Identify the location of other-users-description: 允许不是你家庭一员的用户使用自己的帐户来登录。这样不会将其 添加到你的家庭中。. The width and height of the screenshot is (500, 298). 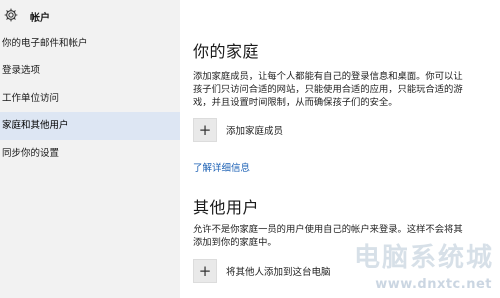
(333, 236).